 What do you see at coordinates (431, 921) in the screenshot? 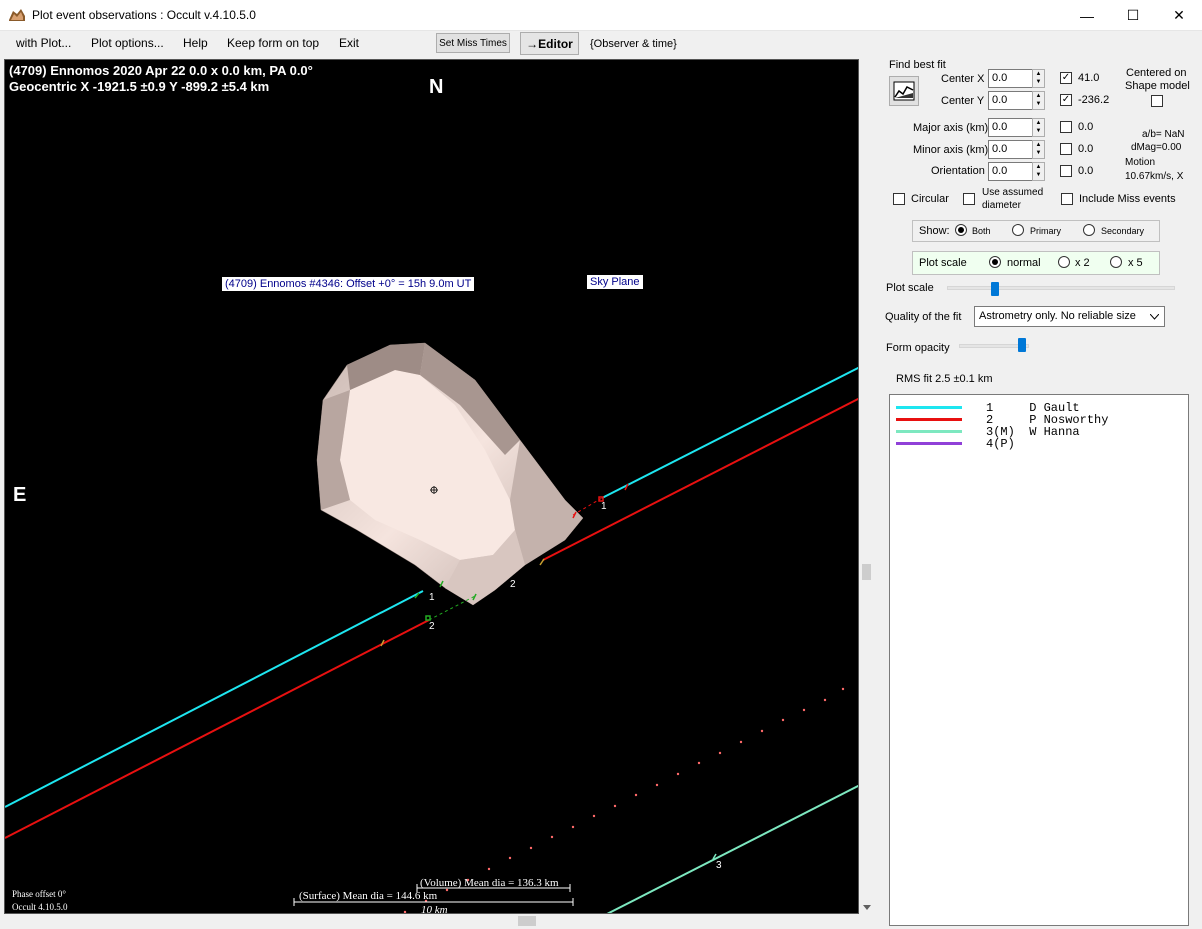
I see `plot-horizontal-scrollbar` at bounding box center [431, 921].